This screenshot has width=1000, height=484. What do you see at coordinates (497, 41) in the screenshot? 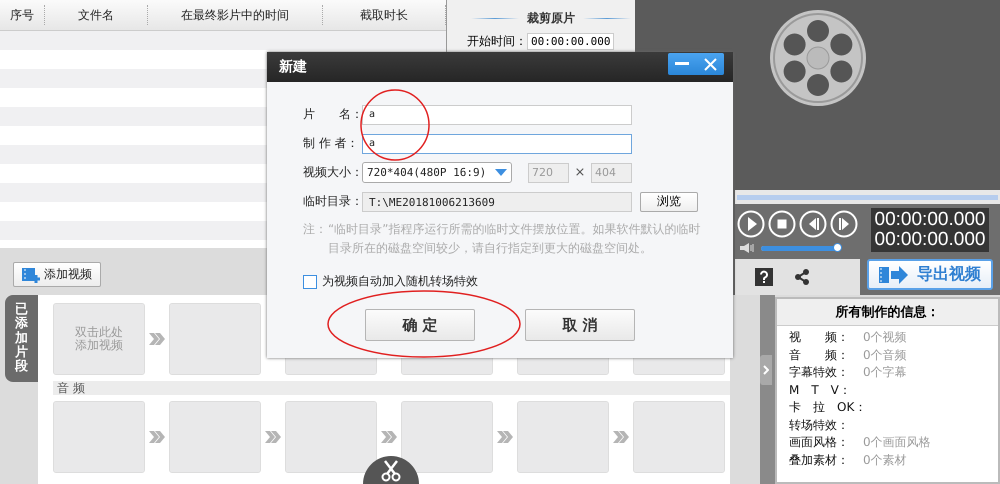
I see `field-label: 开始时间：` at bounding box center [497, 41].